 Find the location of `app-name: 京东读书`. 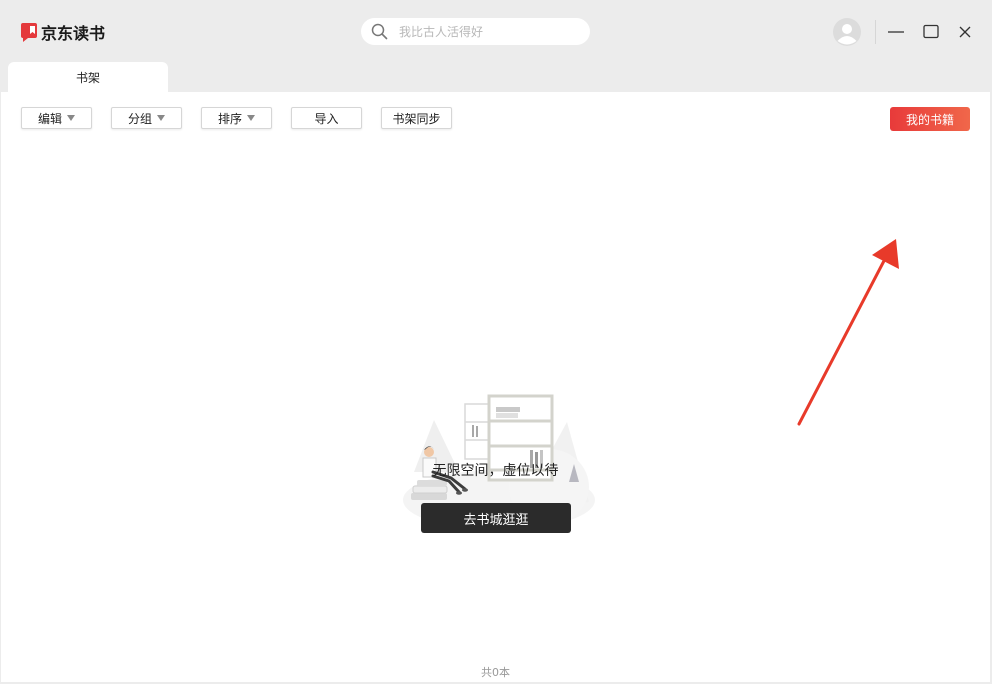

app-name: 京东读书 is located at coordinates (73, 33).